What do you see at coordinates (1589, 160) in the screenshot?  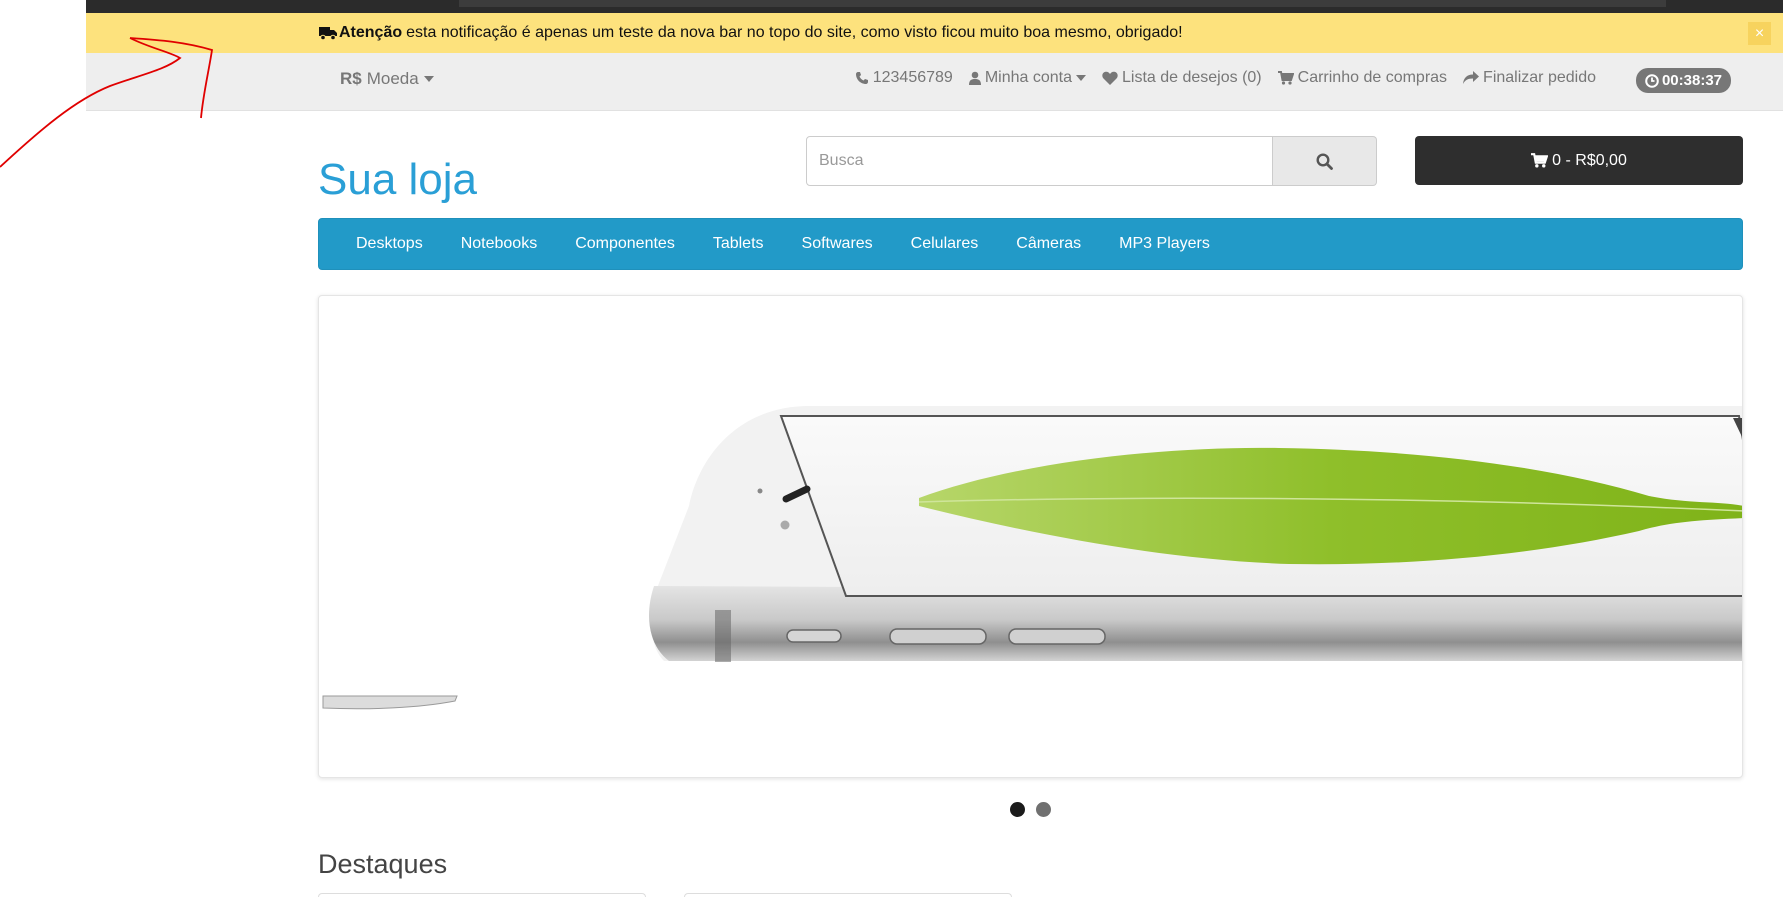 I see `cart-summary: 0 - R$0,00` at bounding box center [1589, 160].